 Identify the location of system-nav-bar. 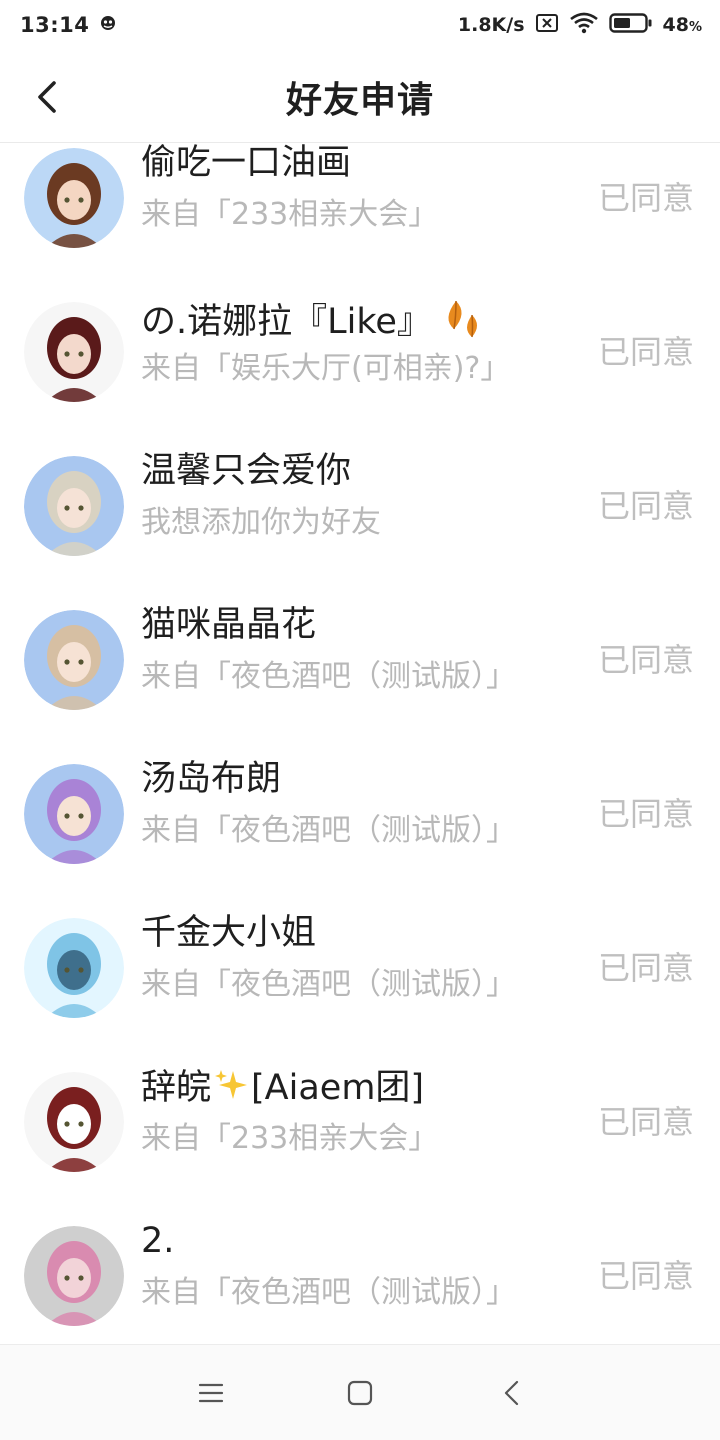
(360, 1392).